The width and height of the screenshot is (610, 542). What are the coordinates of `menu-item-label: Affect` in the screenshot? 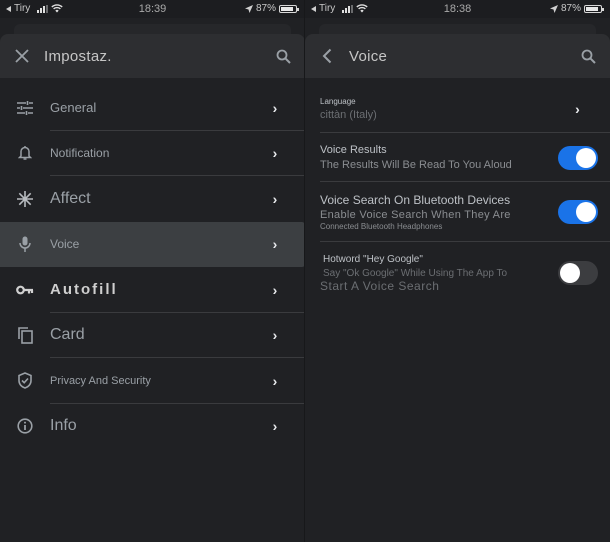 It's located at (70, 198).